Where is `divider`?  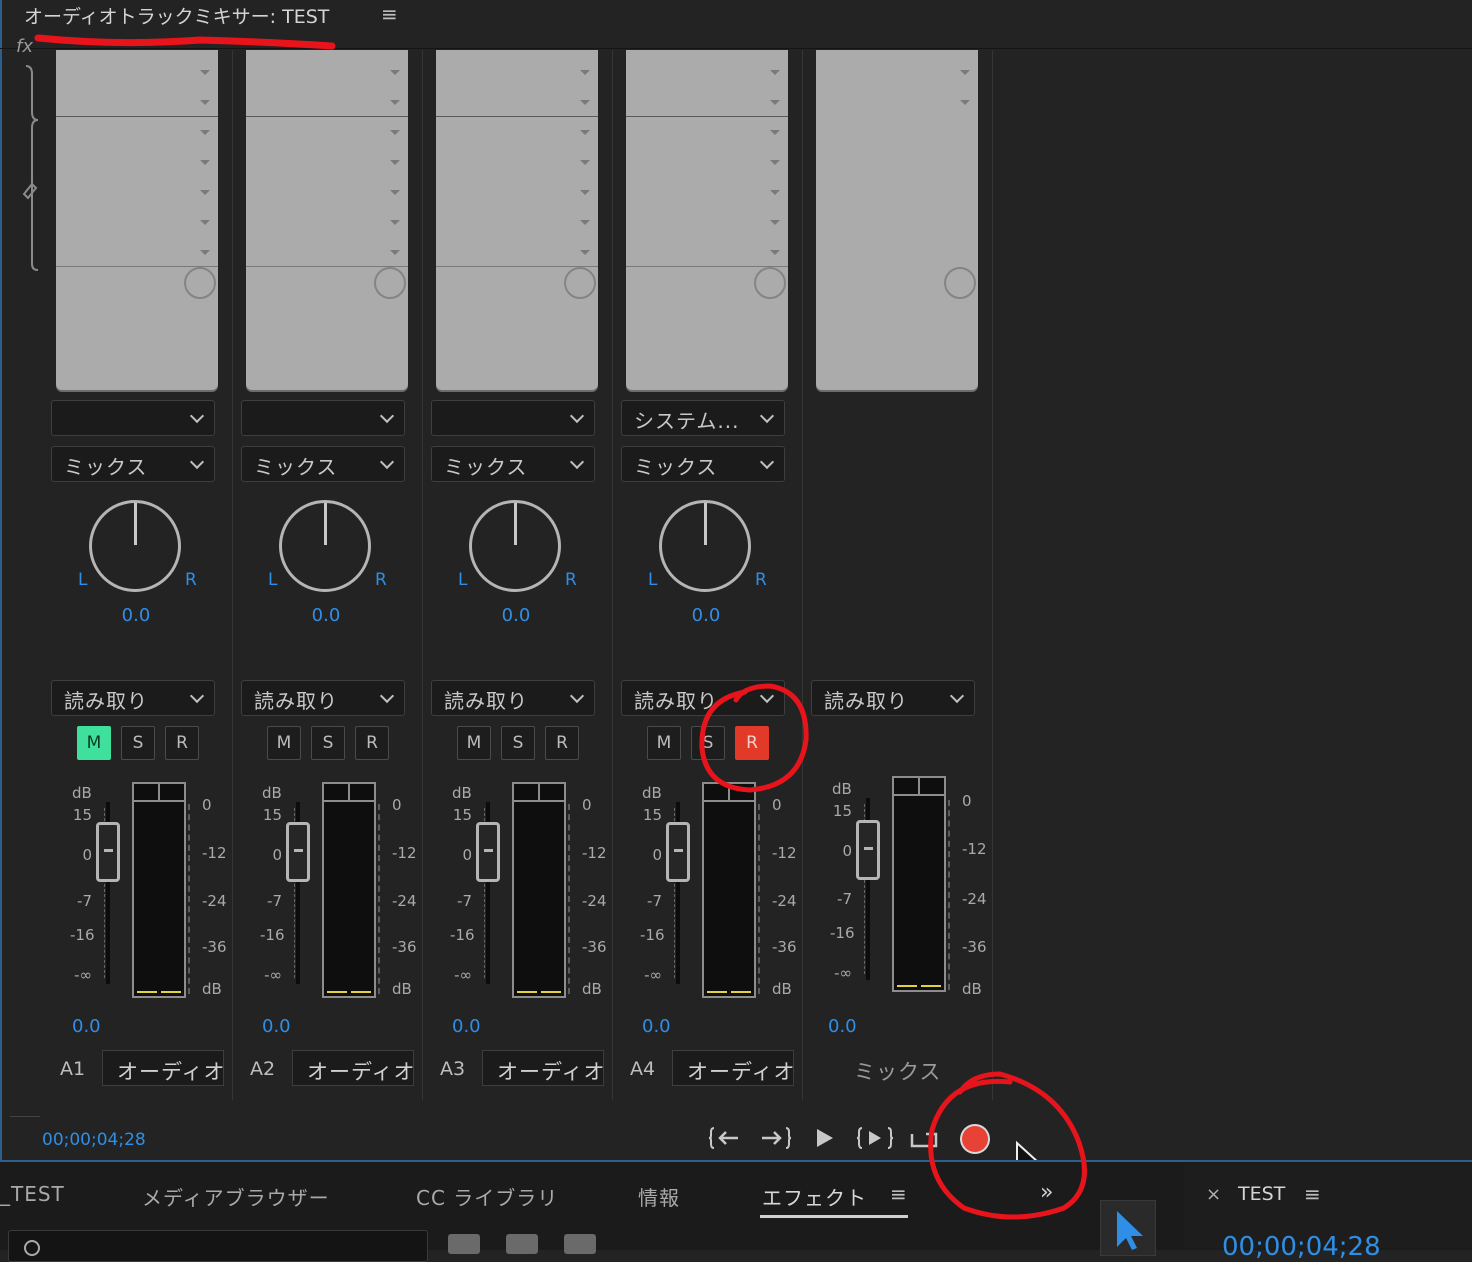 divider is located at coordinates (25, 1116).